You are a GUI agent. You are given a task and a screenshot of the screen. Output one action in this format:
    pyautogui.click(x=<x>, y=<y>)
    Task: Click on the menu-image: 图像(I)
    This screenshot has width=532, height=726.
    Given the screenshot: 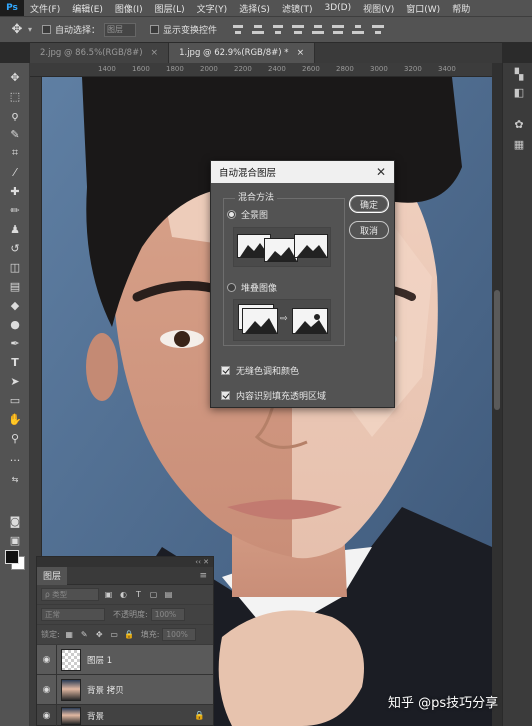 What is the action you would take?
    pyautogui.click(x=129, y=8)
    